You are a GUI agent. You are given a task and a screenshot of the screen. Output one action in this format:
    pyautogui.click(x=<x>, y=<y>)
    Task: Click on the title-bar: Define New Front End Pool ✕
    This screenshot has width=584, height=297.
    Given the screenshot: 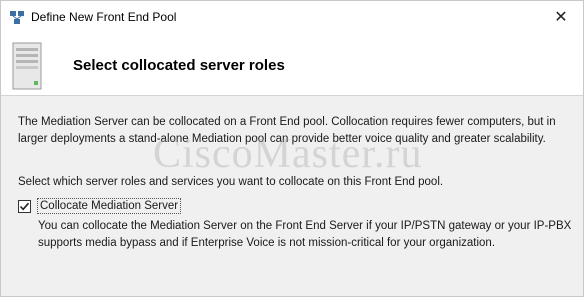 What is the action you would take?
    pyautogui.click(x=292, y=17)
    